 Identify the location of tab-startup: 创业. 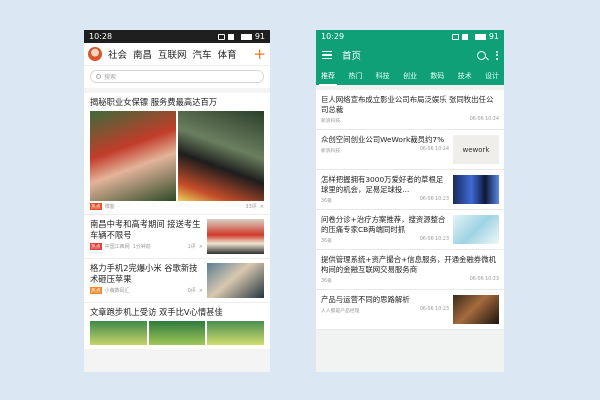
(410, 76).